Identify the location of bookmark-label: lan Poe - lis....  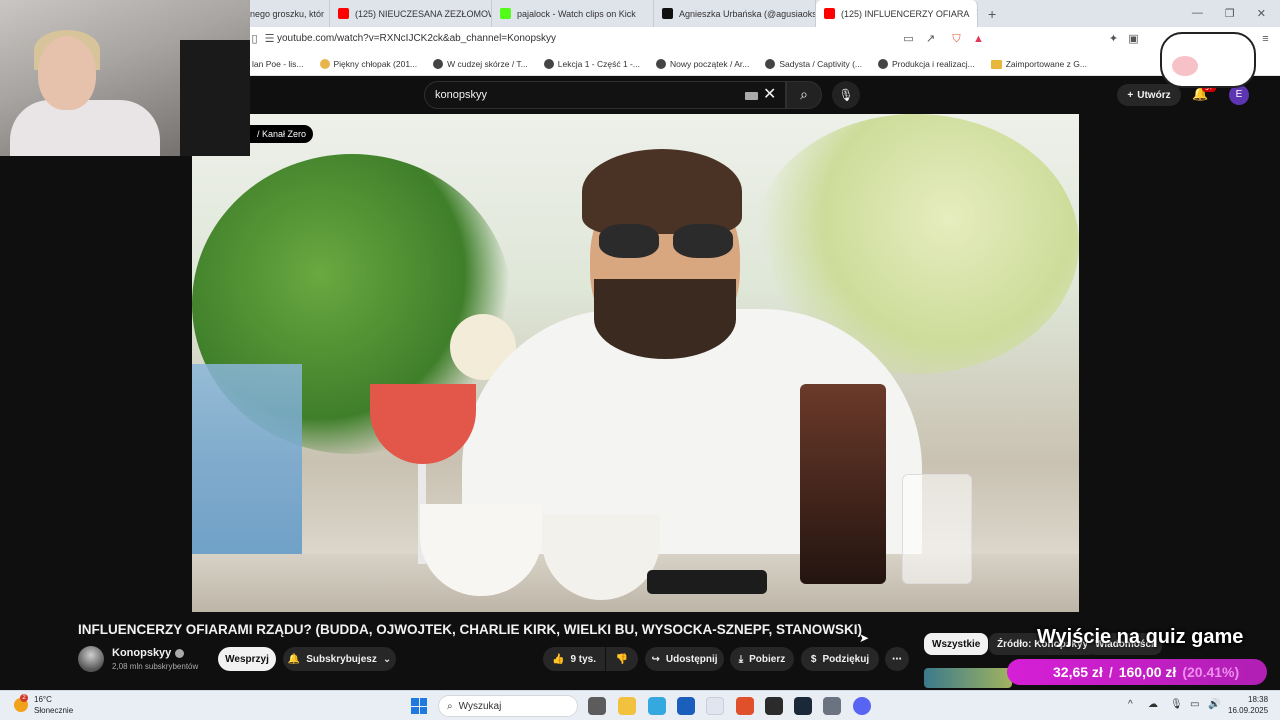
(278, 64).